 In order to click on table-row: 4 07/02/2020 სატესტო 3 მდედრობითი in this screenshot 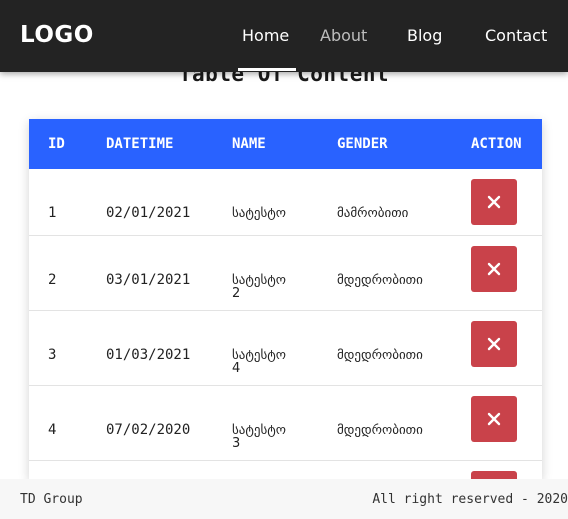, I will do `click(285, 423)`.